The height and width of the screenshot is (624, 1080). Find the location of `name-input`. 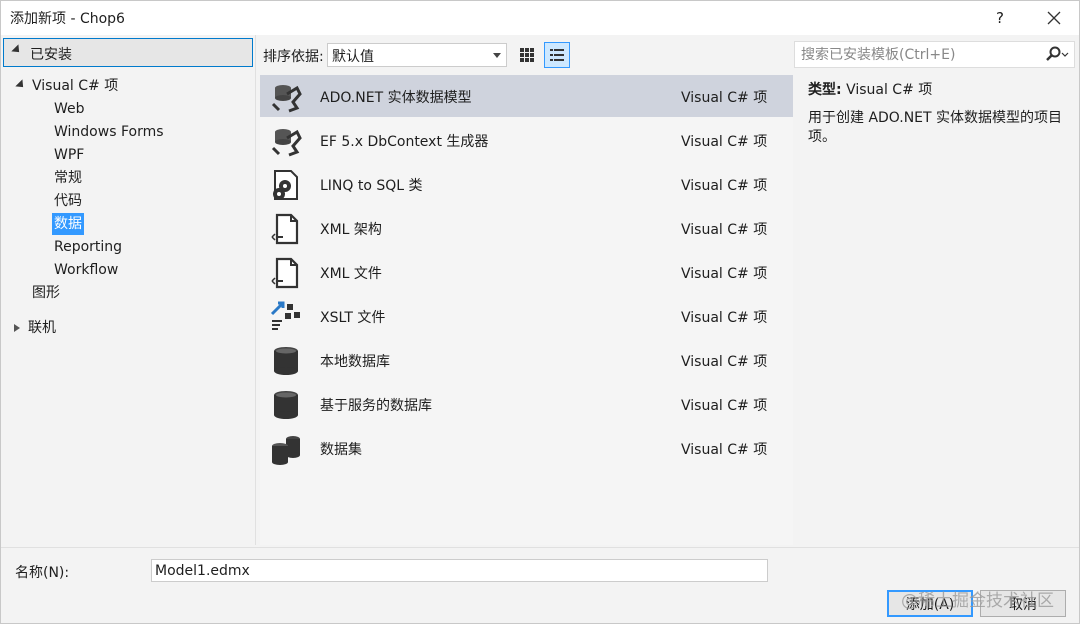

name-input is located at coordinates (459, 570).